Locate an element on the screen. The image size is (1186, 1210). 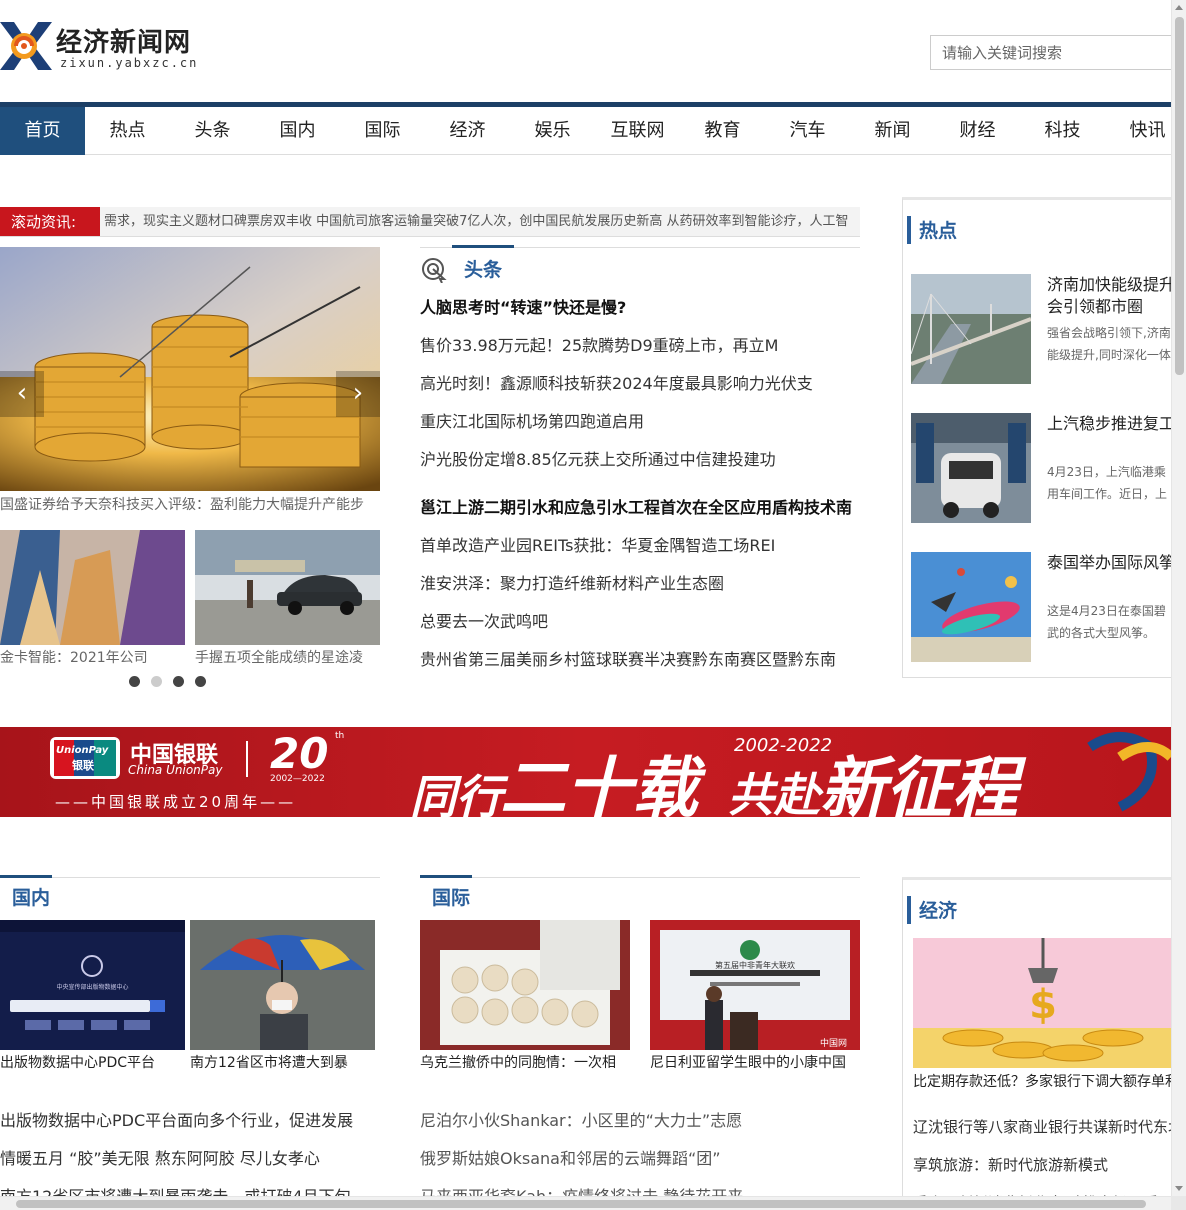
domestic-item: 出版物数据中心PDC平台面向多个行业，促进发展 is located at coordinates (190, 1121).